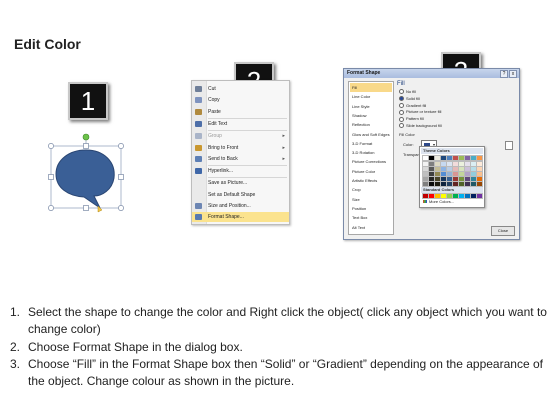  I want to click on category-reflection: Reflection, so click(371, 124).